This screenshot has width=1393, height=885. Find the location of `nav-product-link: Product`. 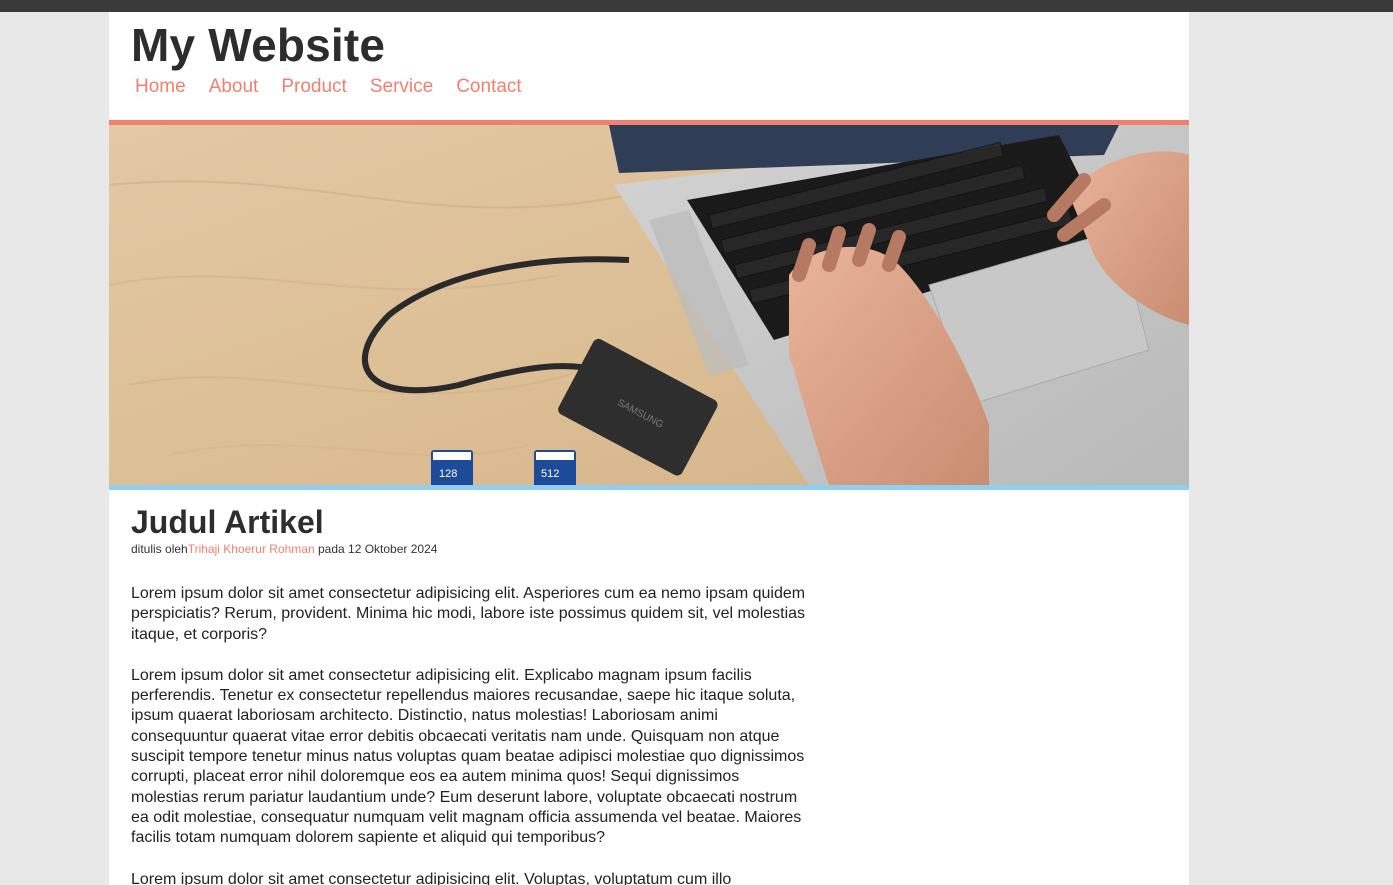

nav-product-link: Product is located at coordinates (313, 87).